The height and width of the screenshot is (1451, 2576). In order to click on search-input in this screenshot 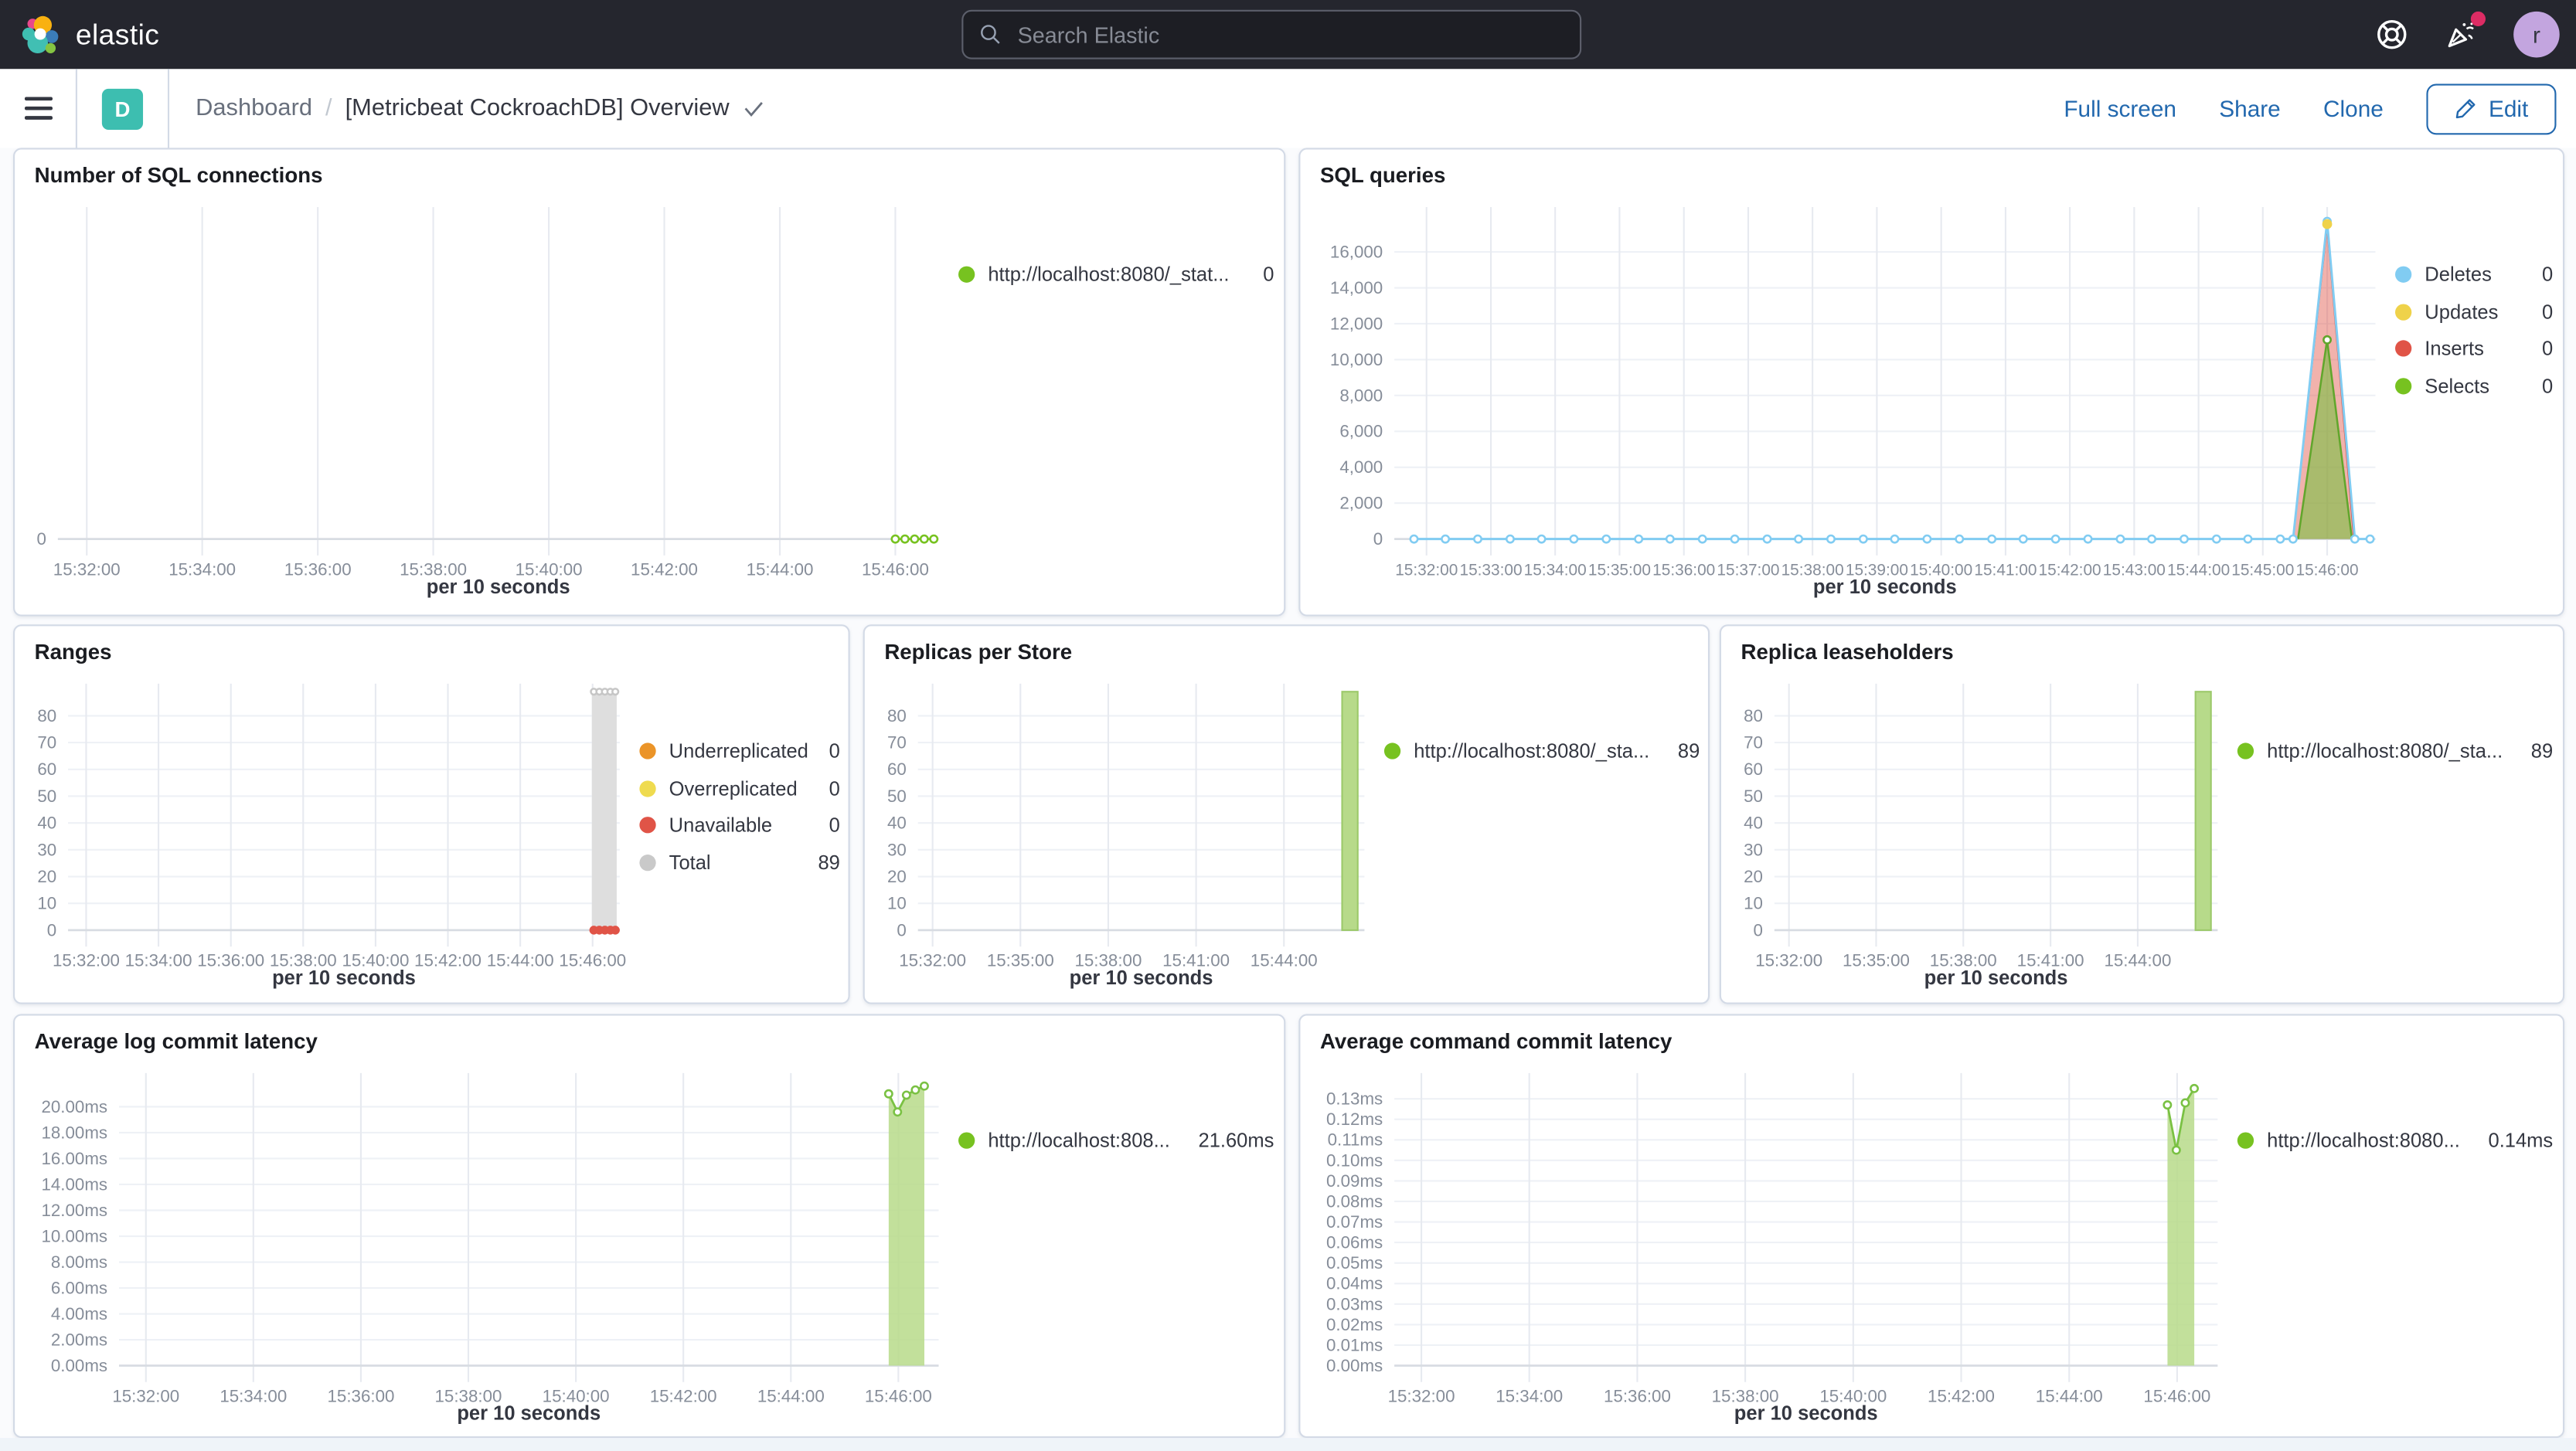, I will do `click(1289, 34)`.